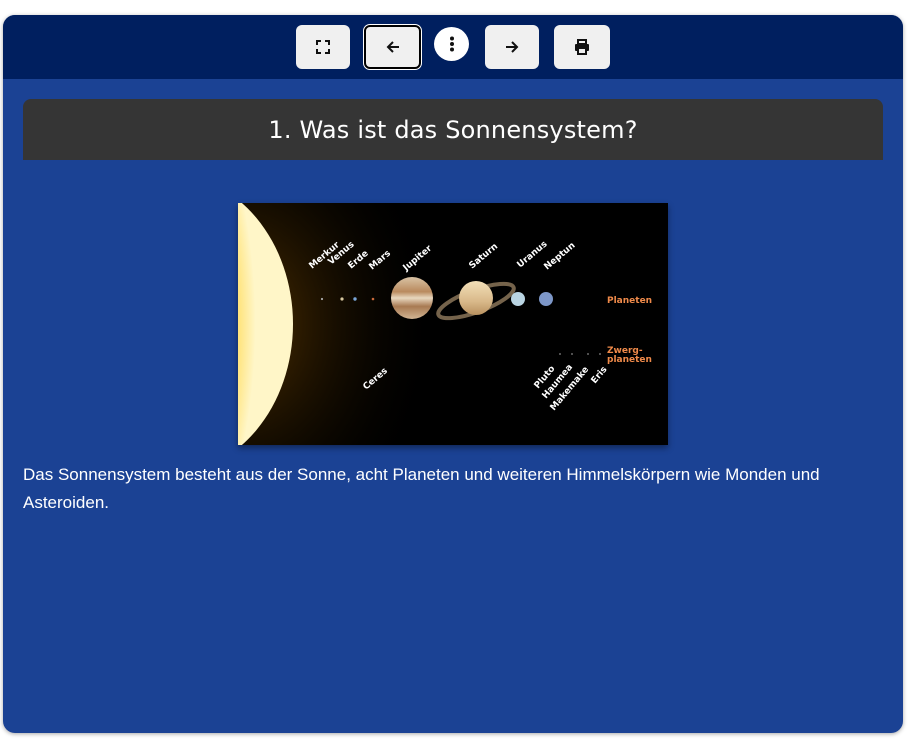 The image size is (911, 741). I want to click on saturn, so click(476, 298).